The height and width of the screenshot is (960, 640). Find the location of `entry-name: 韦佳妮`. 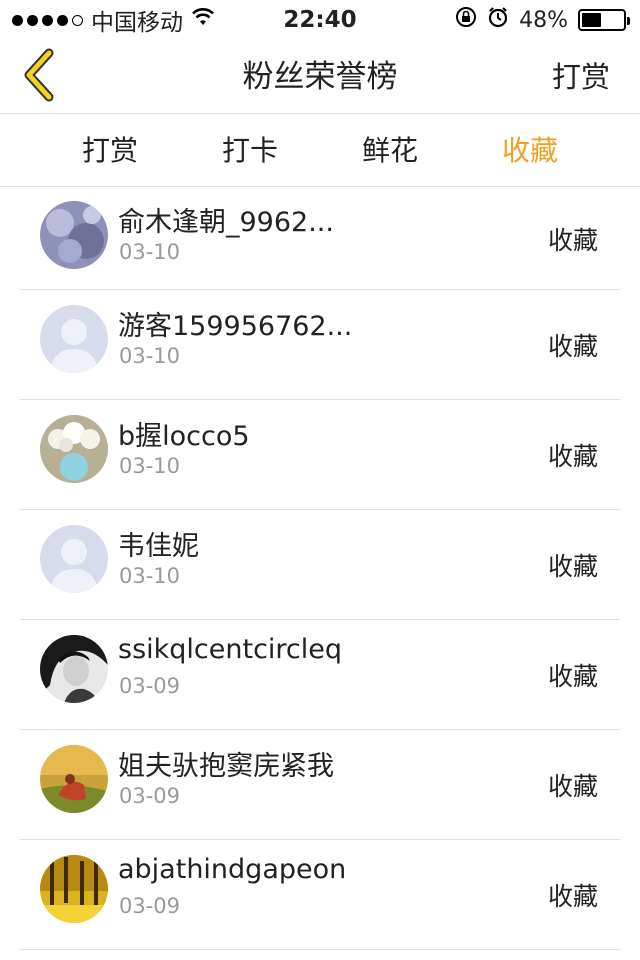

entry-name: 韦佳妮 is located at coordinates (158, 546).